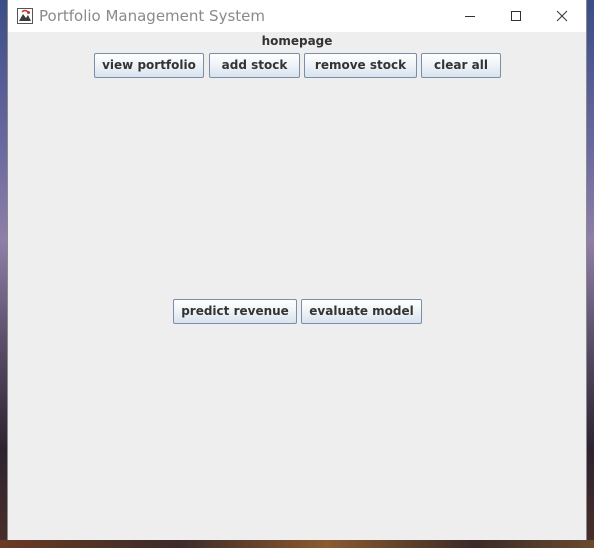  I want to click on predict-revenue-button: predict revenue, so click(235, 311).